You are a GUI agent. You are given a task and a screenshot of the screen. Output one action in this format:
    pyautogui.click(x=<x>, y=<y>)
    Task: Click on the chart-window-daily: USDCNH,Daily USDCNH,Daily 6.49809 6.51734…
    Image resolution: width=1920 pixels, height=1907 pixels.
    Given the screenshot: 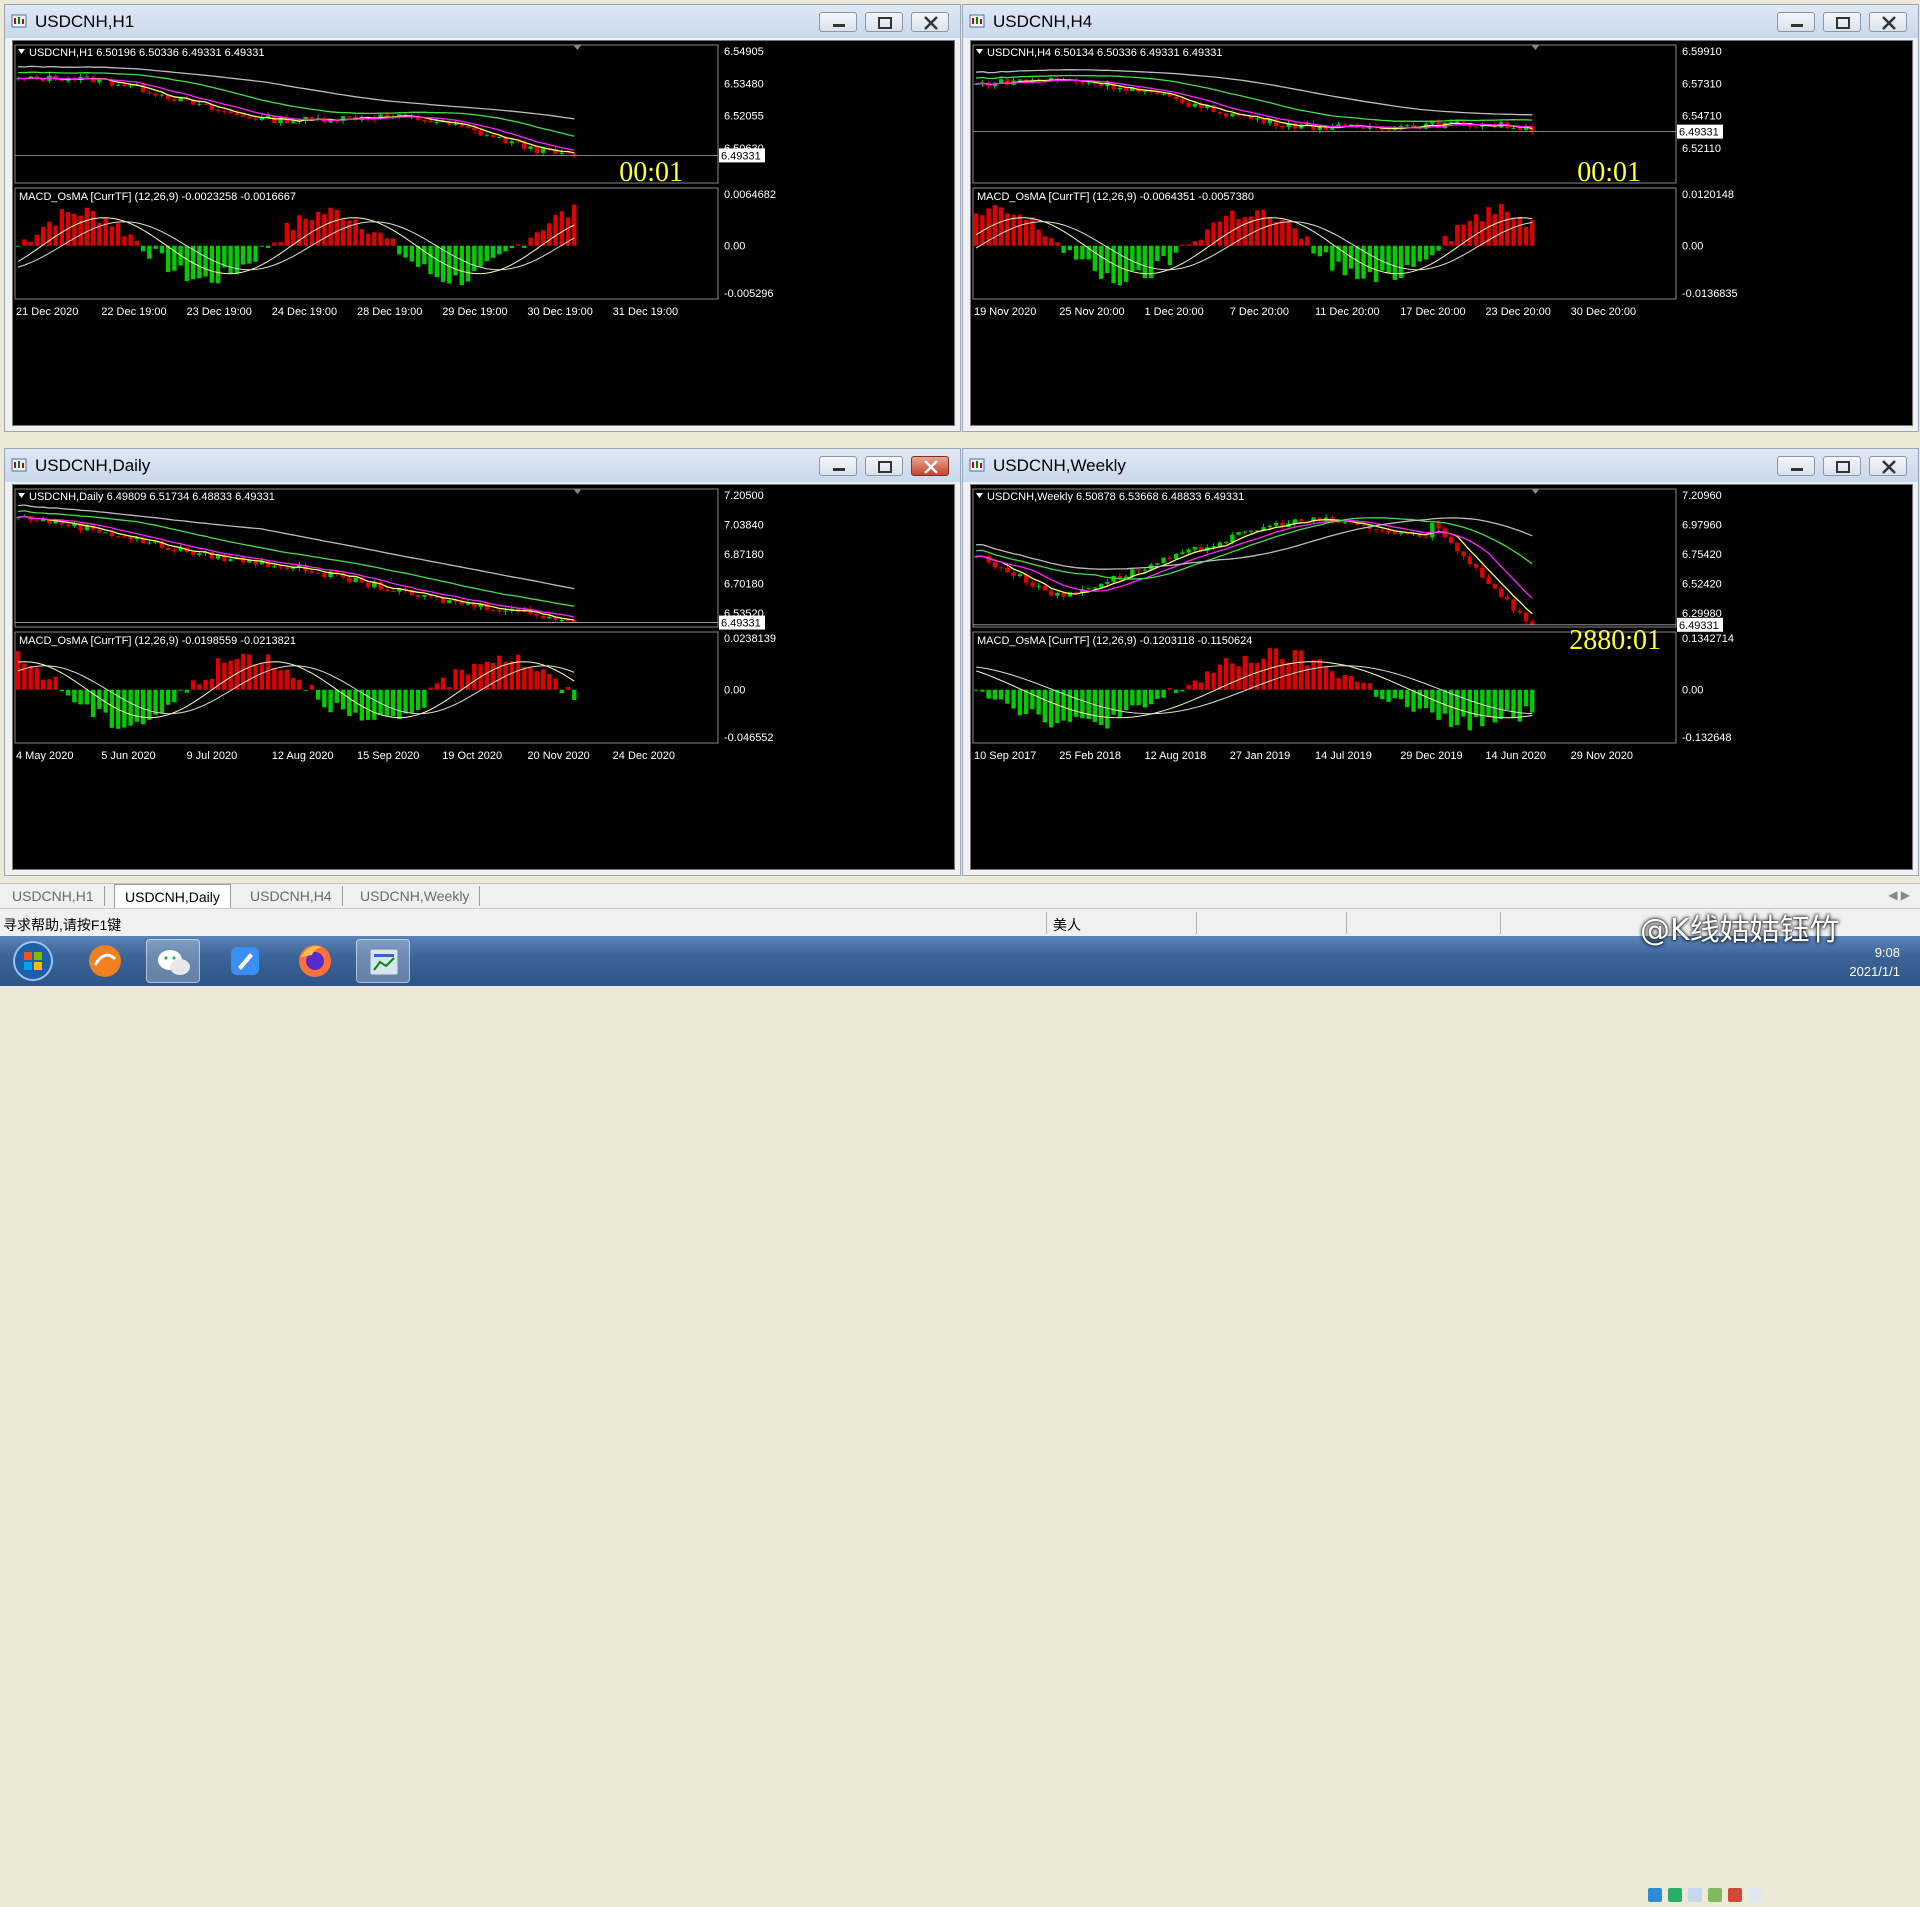 What is the action you would take?
    pyautogui.click(x=482, y=662)
    